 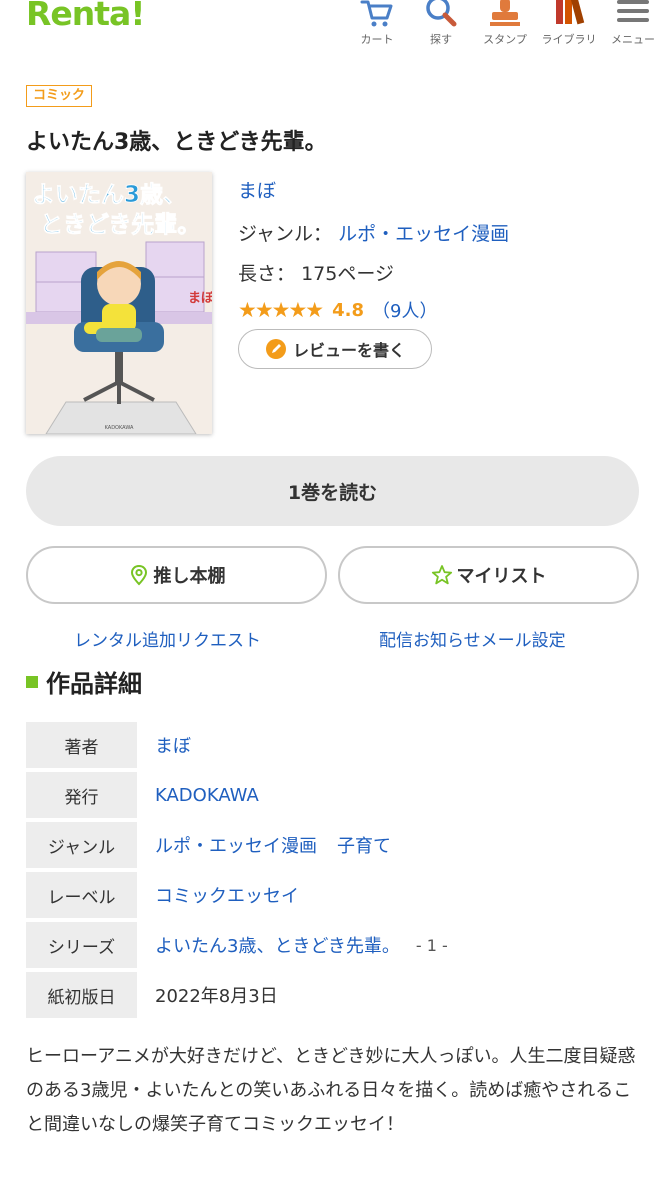 What do you see at coordinates (81, 745) in the screenshot?
I see `detail-label: 著者` at bounding box center [81, 745].